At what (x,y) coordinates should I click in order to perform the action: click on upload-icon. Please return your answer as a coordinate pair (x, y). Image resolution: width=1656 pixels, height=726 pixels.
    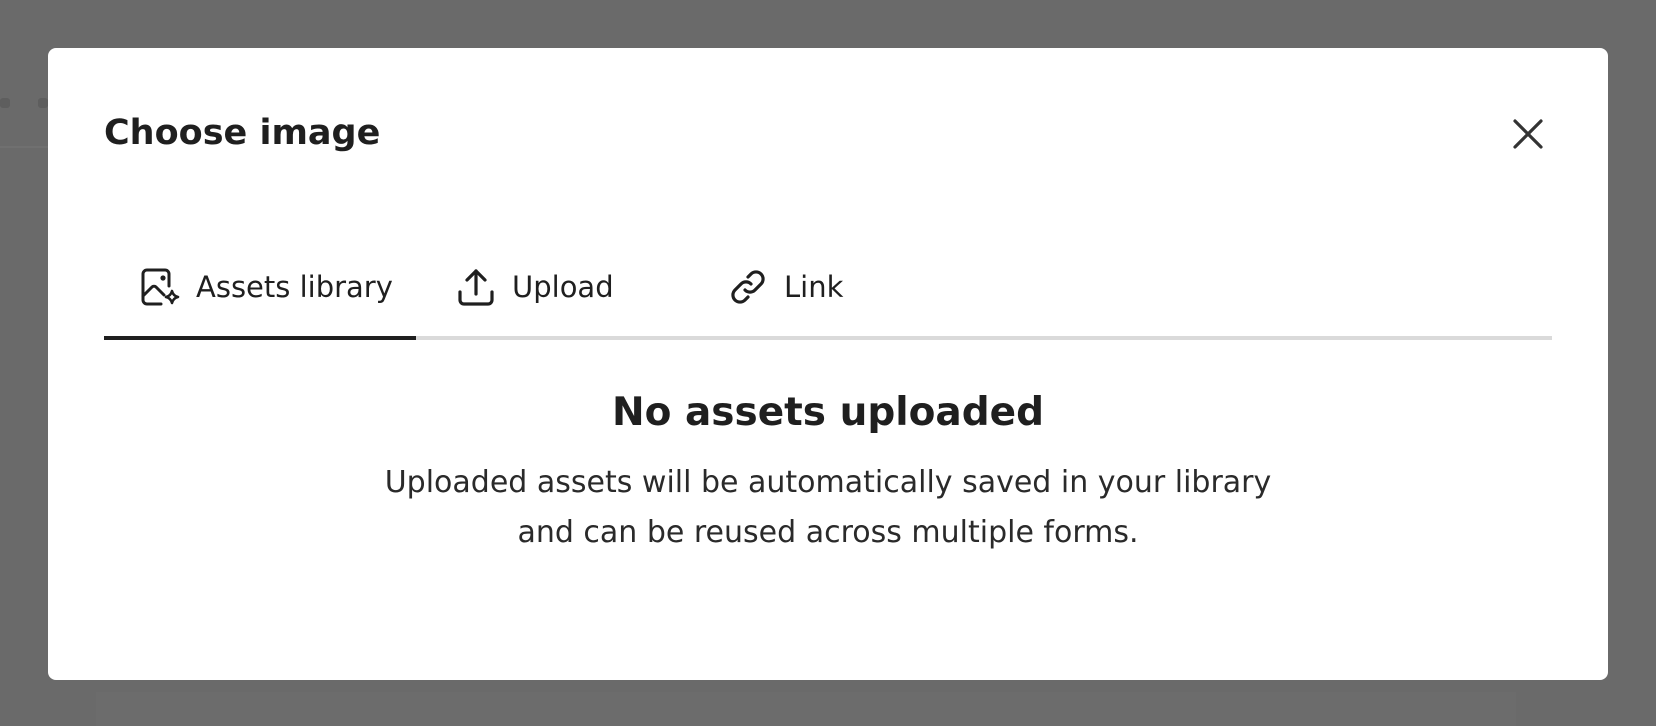
    Looking at the image, I should click on (476, 287).